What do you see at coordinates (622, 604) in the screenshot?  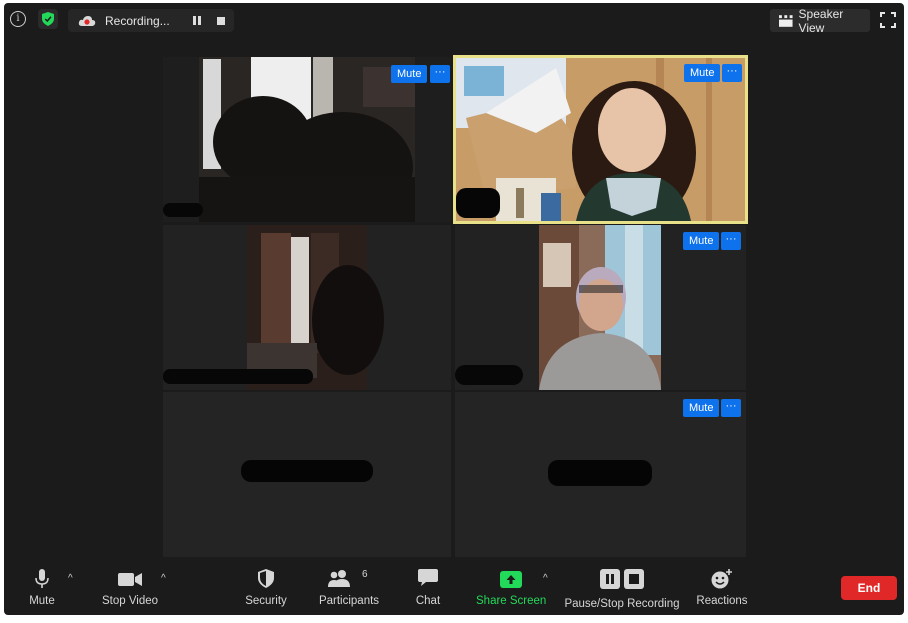 I see `pause-stop-recording-label: Pause/Stop Recording` at bounding box center [622, 604].